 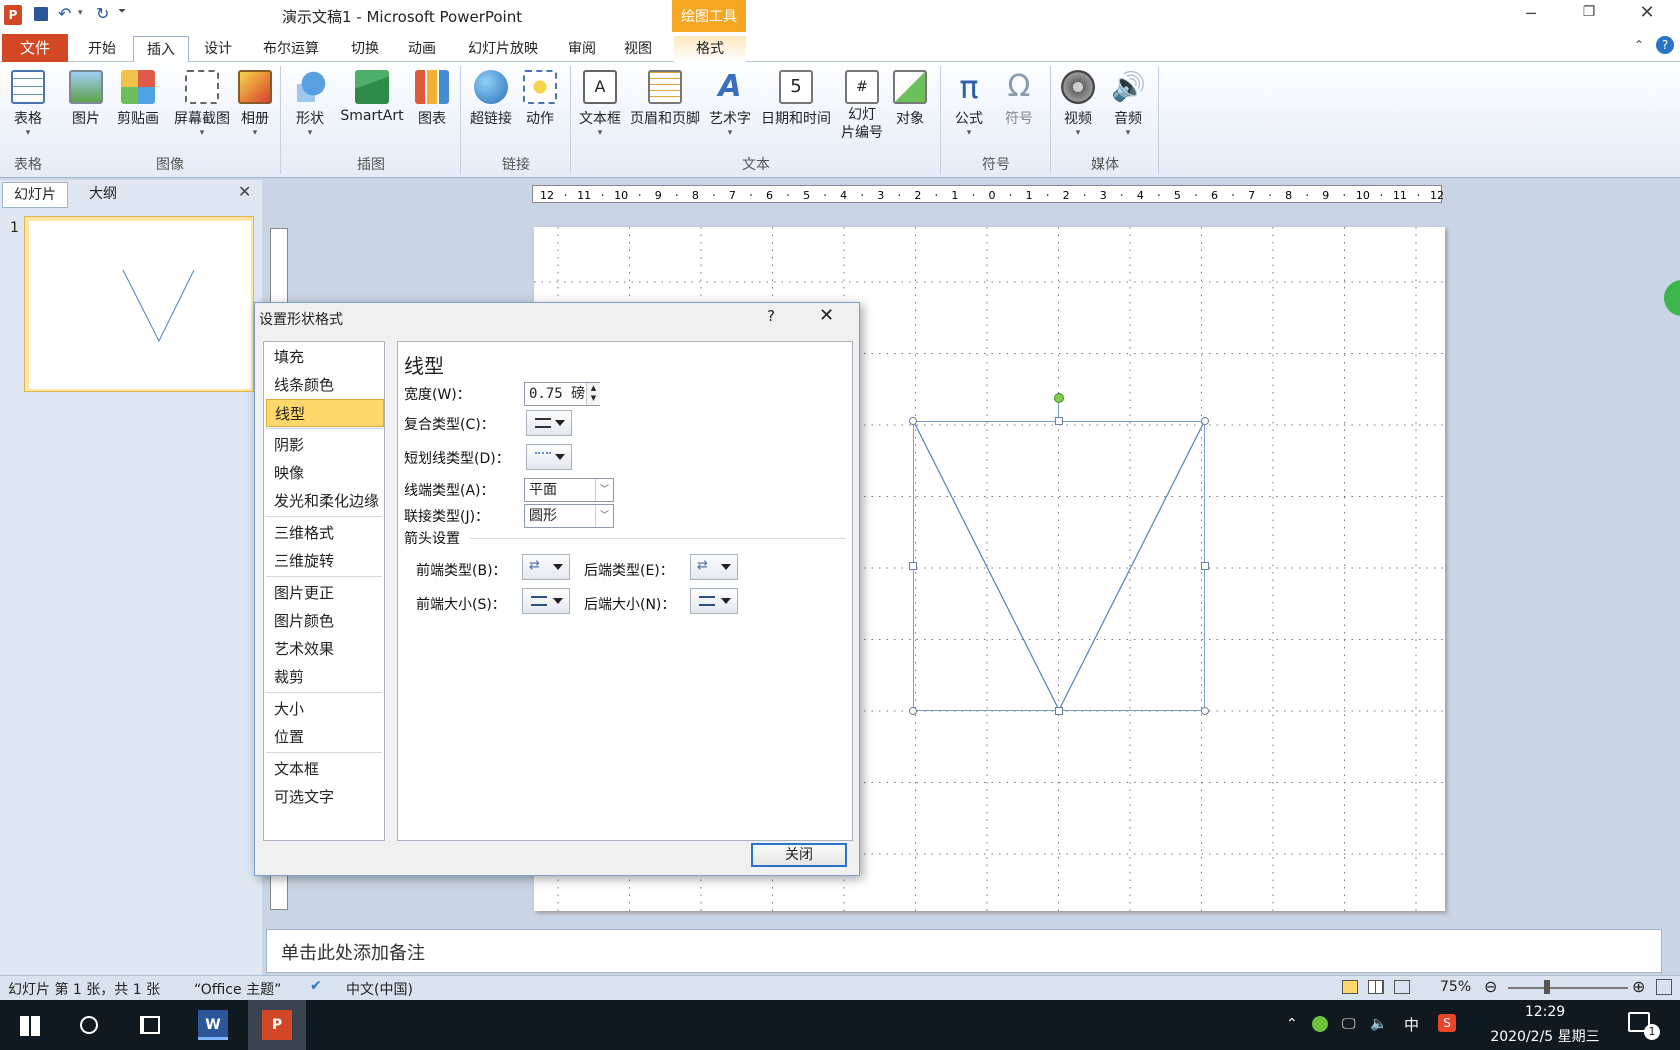 What do you see at coordinates (102, 13) in the screenshot?
I see `redo-icon: ↻` at bounding box center [102, 13].